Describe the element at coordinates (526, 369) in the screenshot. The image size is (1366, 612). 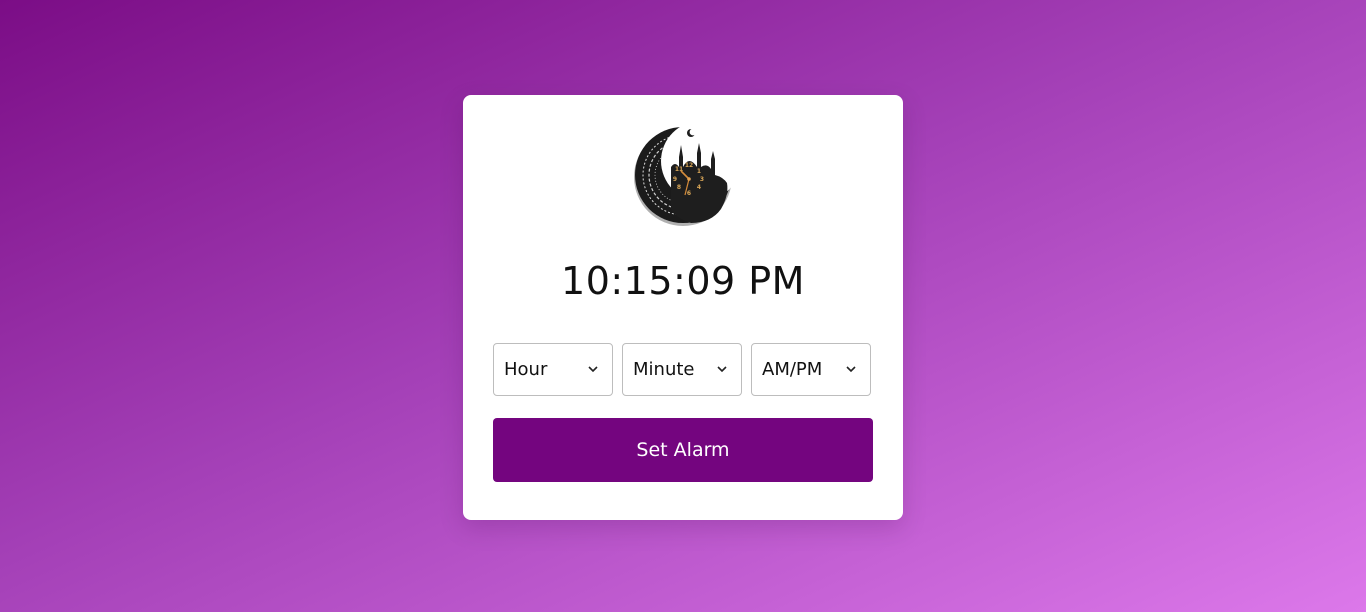
I see `hour-select-label: Hour` at that location.